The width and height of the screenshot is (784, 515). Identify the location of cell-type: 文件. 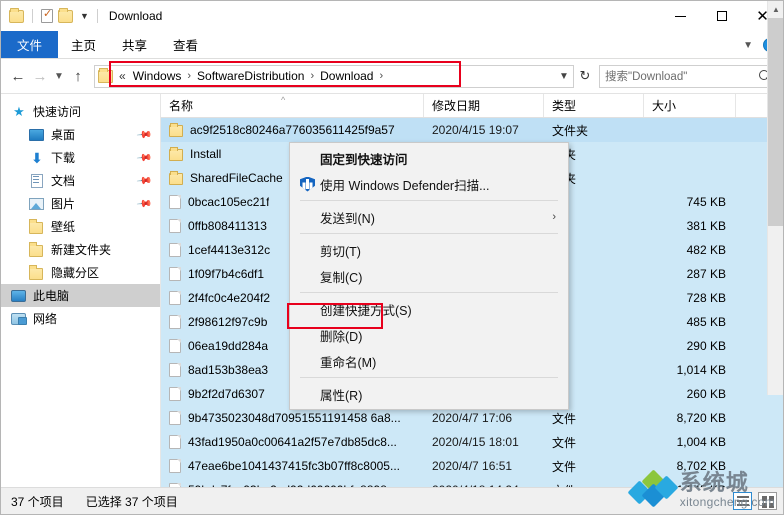
(564, 466).